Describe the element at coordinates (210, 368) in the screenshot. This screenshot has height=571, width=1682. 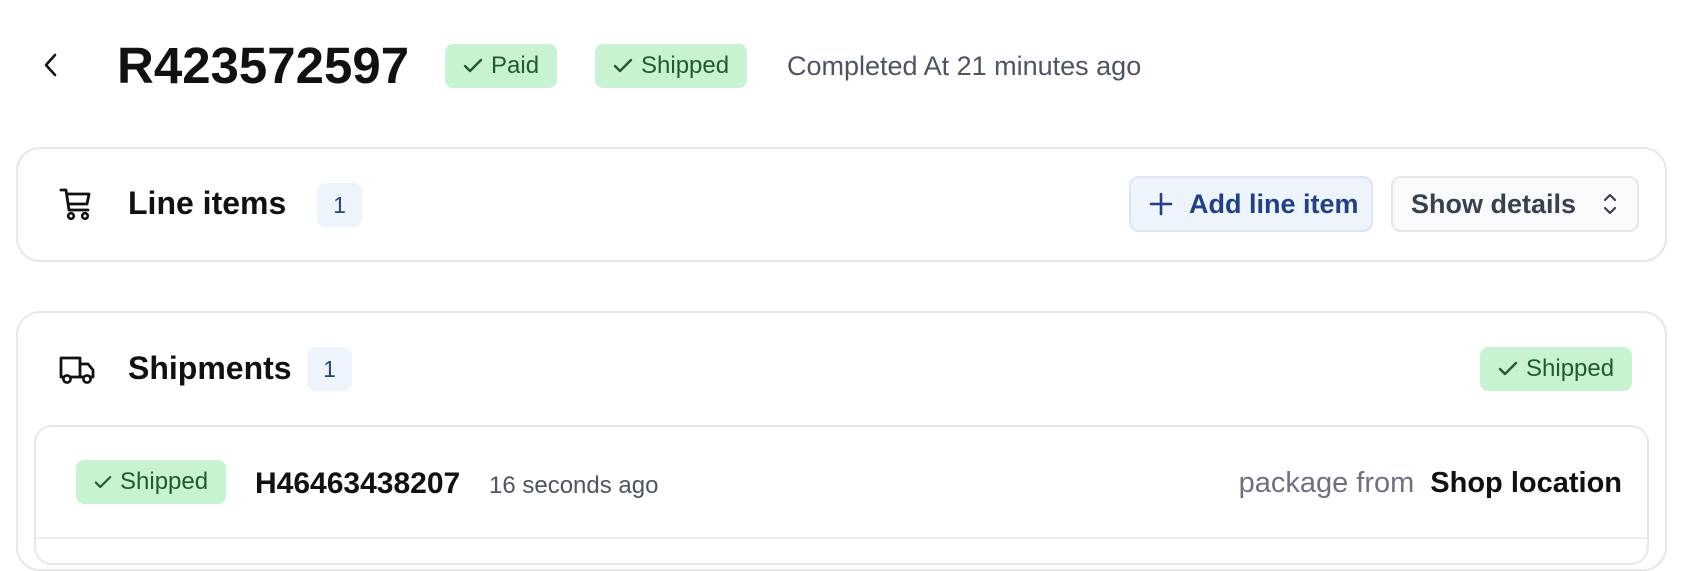
I see `shipments-title: Shipments` at that location.